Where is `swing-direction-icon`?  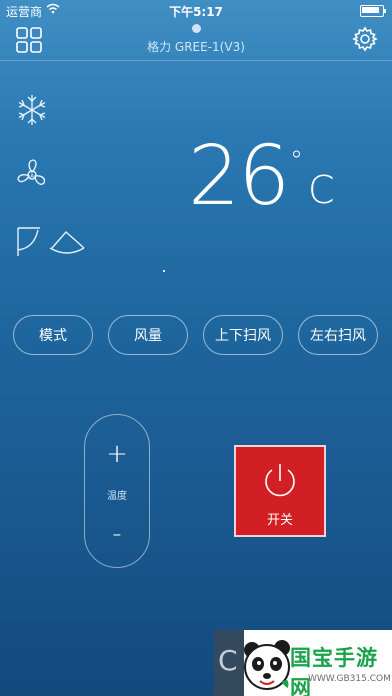
swing-direction-icon is located at coordinates (51, 241).